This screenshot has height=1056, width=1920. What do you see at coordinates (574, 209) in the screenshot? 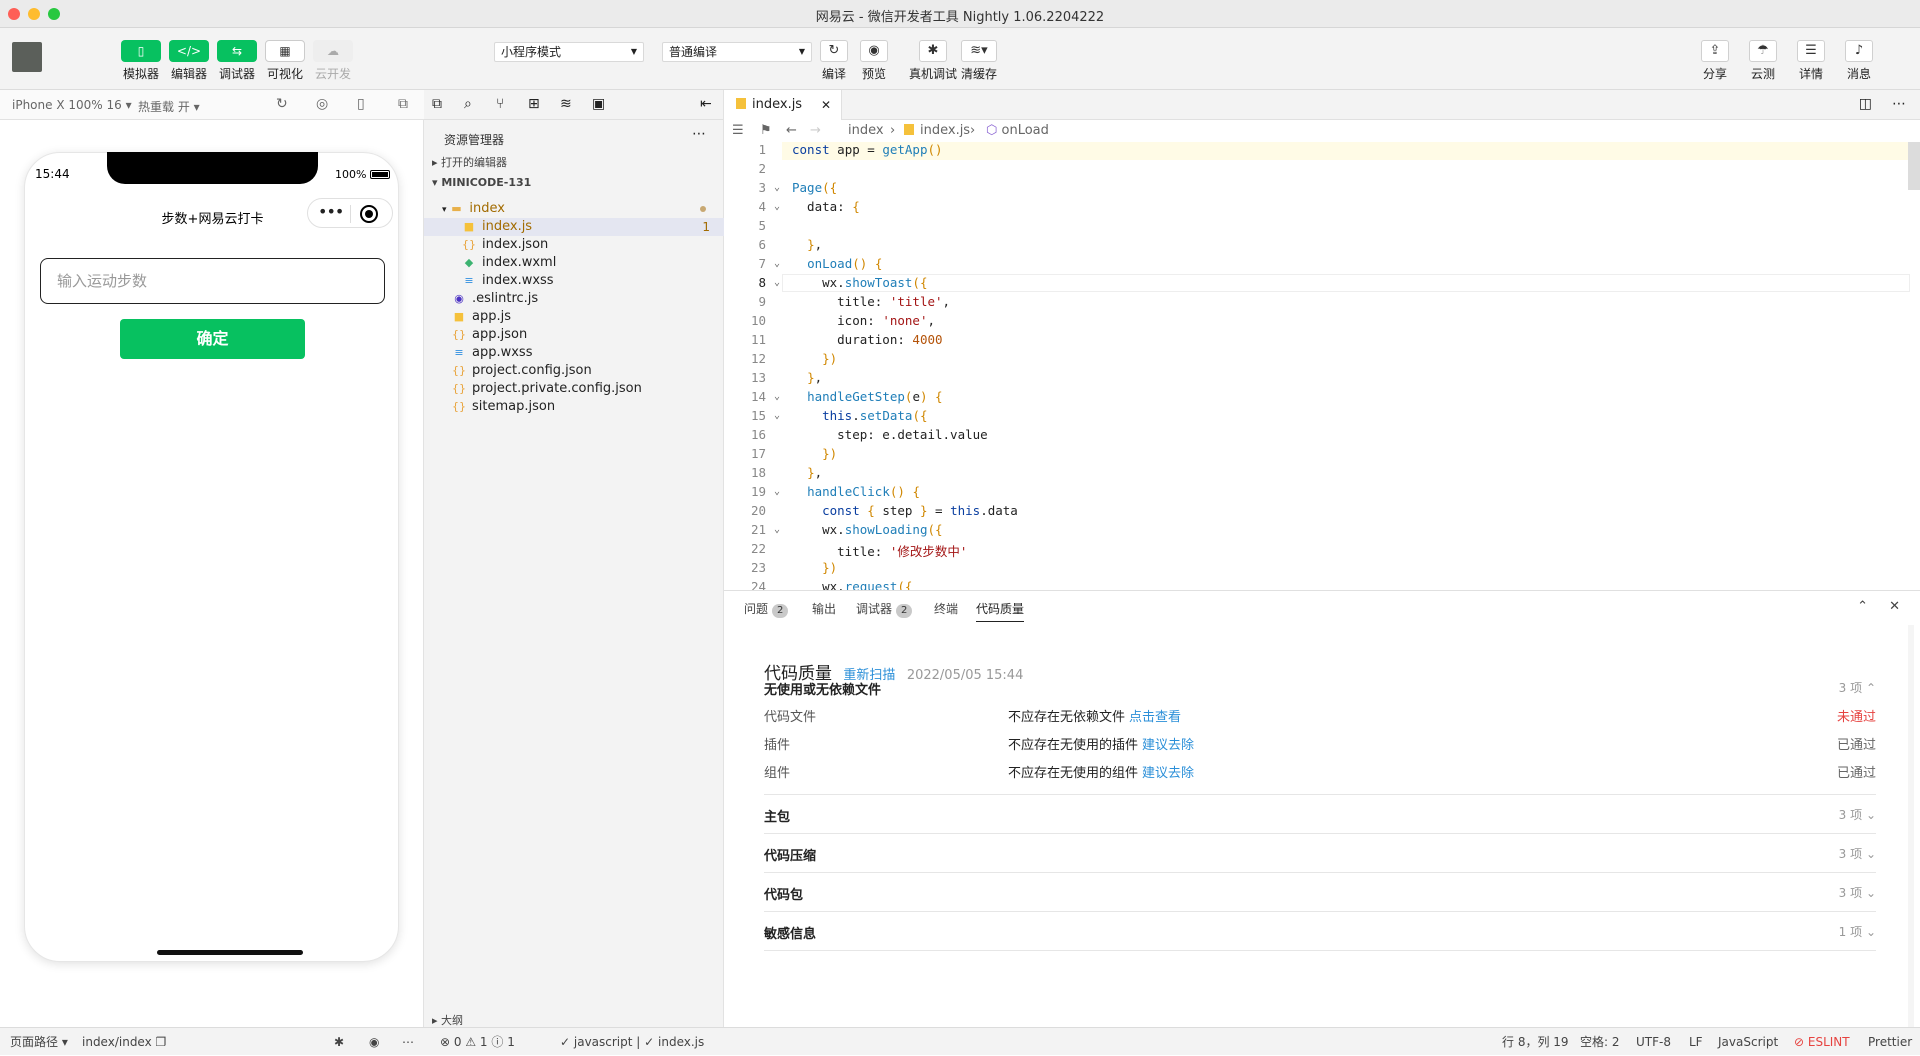
I see `file-item: ▾ ▬ index` at bounding box center [574, 209].